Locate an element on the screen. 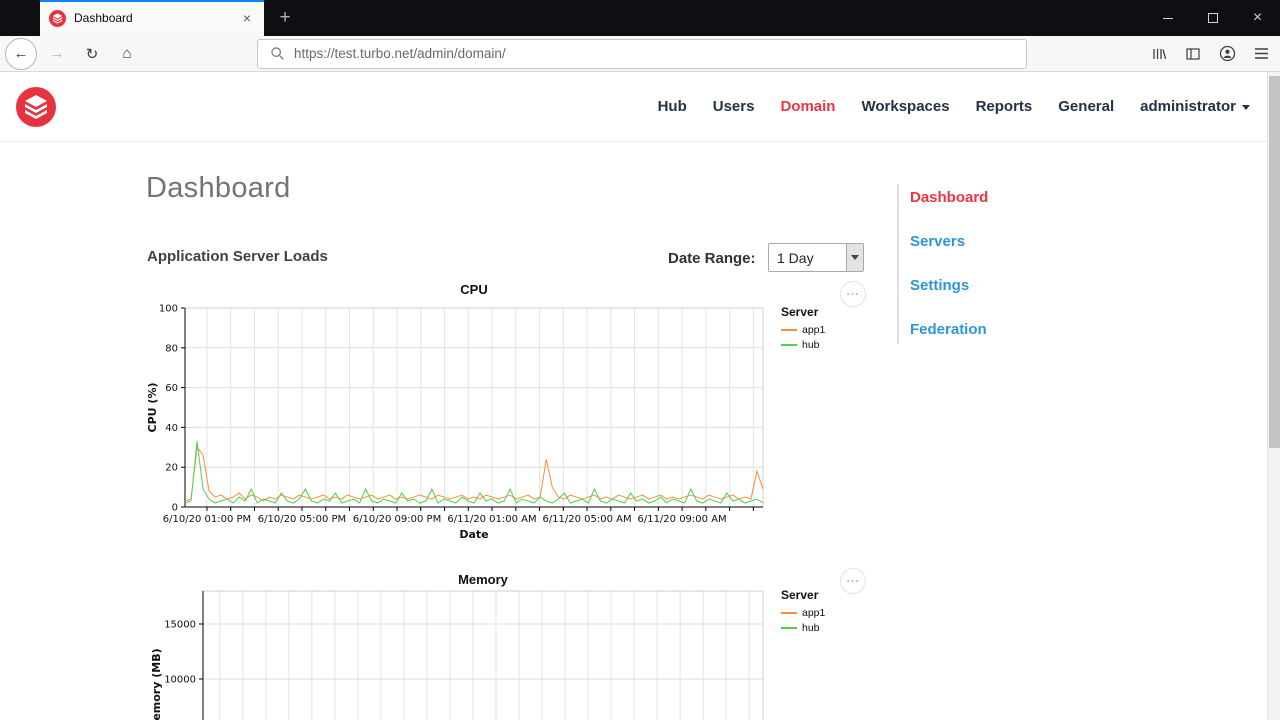  minimize-icon is located at coordinates (1167, 18).